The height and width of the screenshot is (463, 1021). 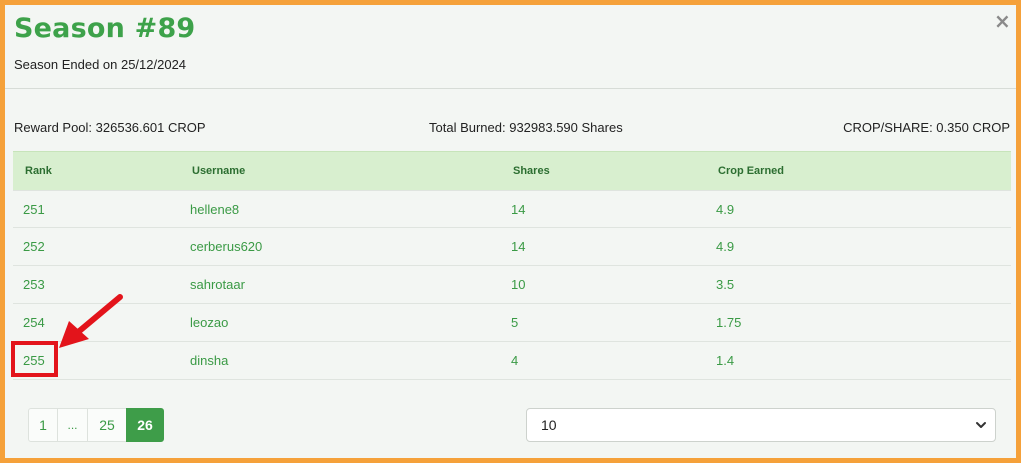 I want to click on rank-cell: 252, so click(x=34, y=246).